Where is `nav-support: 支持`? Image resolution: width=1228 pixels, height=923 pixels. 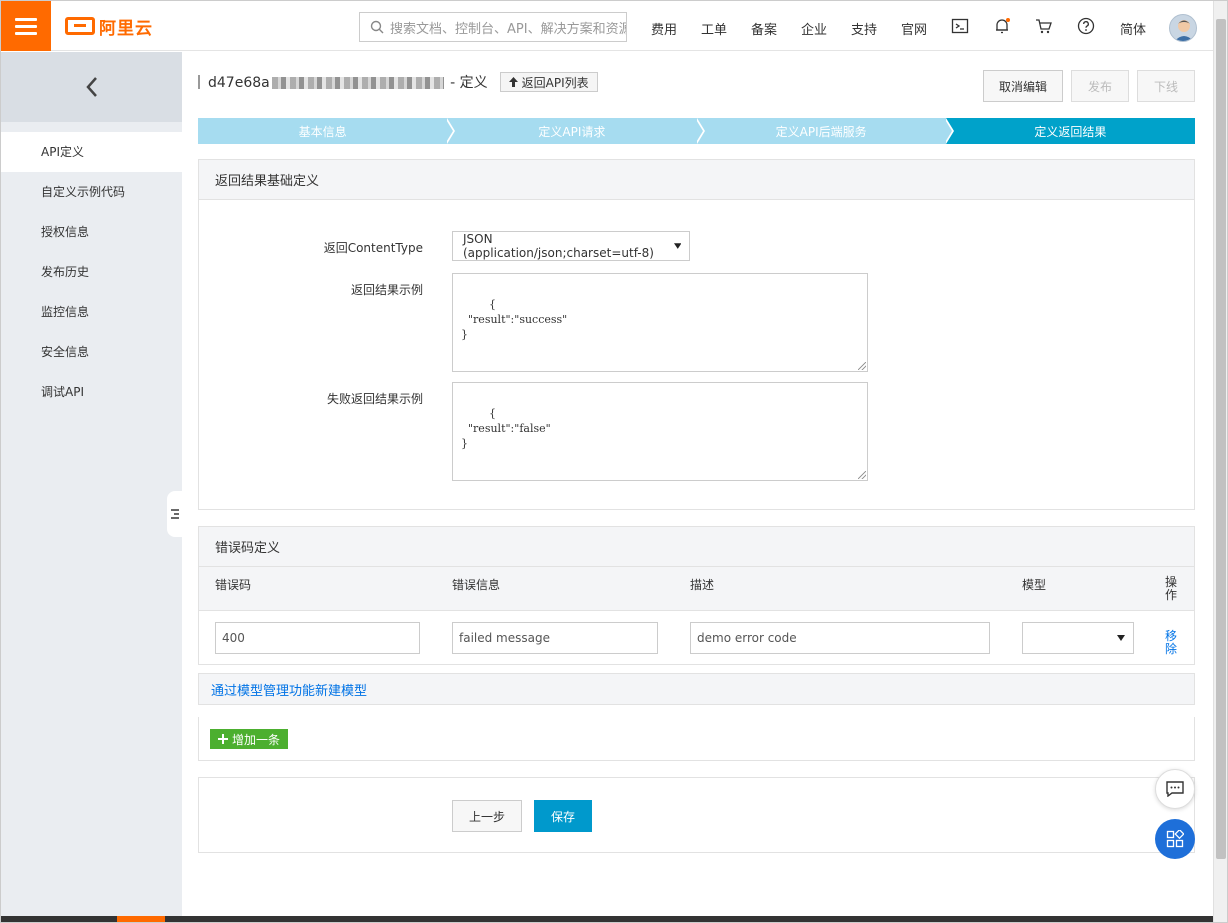
nav-support: 支持 is located at coordinates (864, 28).